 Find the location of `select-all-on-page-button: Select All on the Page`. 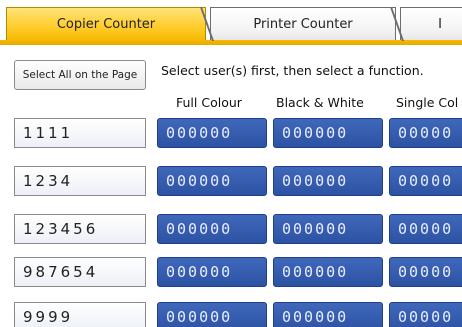

select-all-on-page-button: Select All on the Page is located at coordinates (80, 75).